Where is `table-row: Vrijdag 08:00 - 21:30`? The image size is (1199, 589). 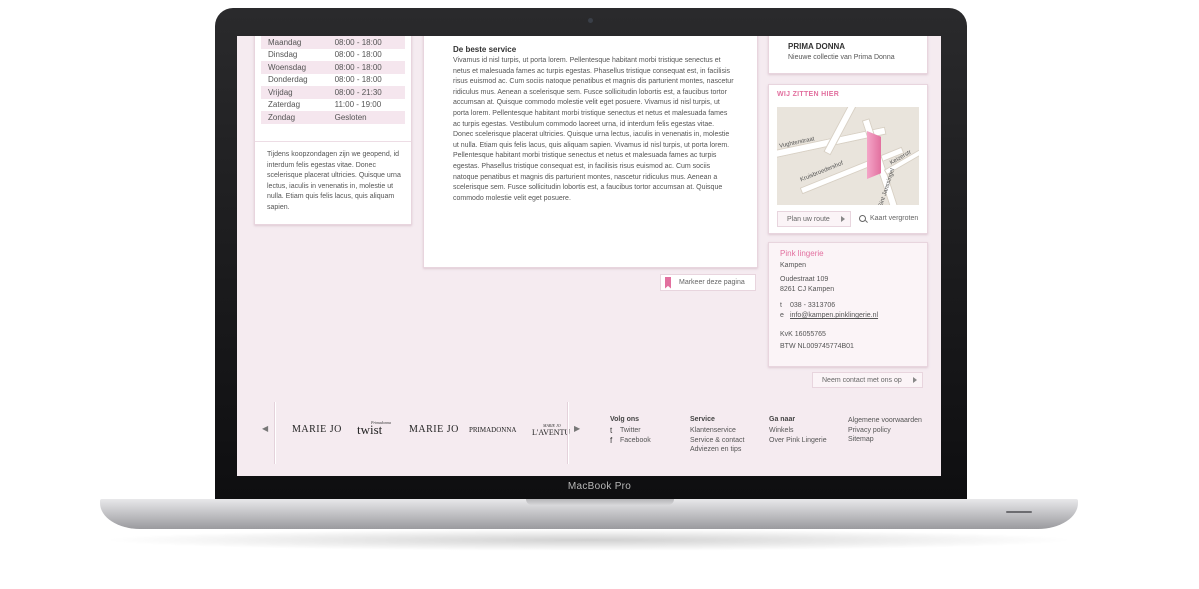
table-row: Vrijdag 08:00 - 21:30 is located at coordinates (333, 92).